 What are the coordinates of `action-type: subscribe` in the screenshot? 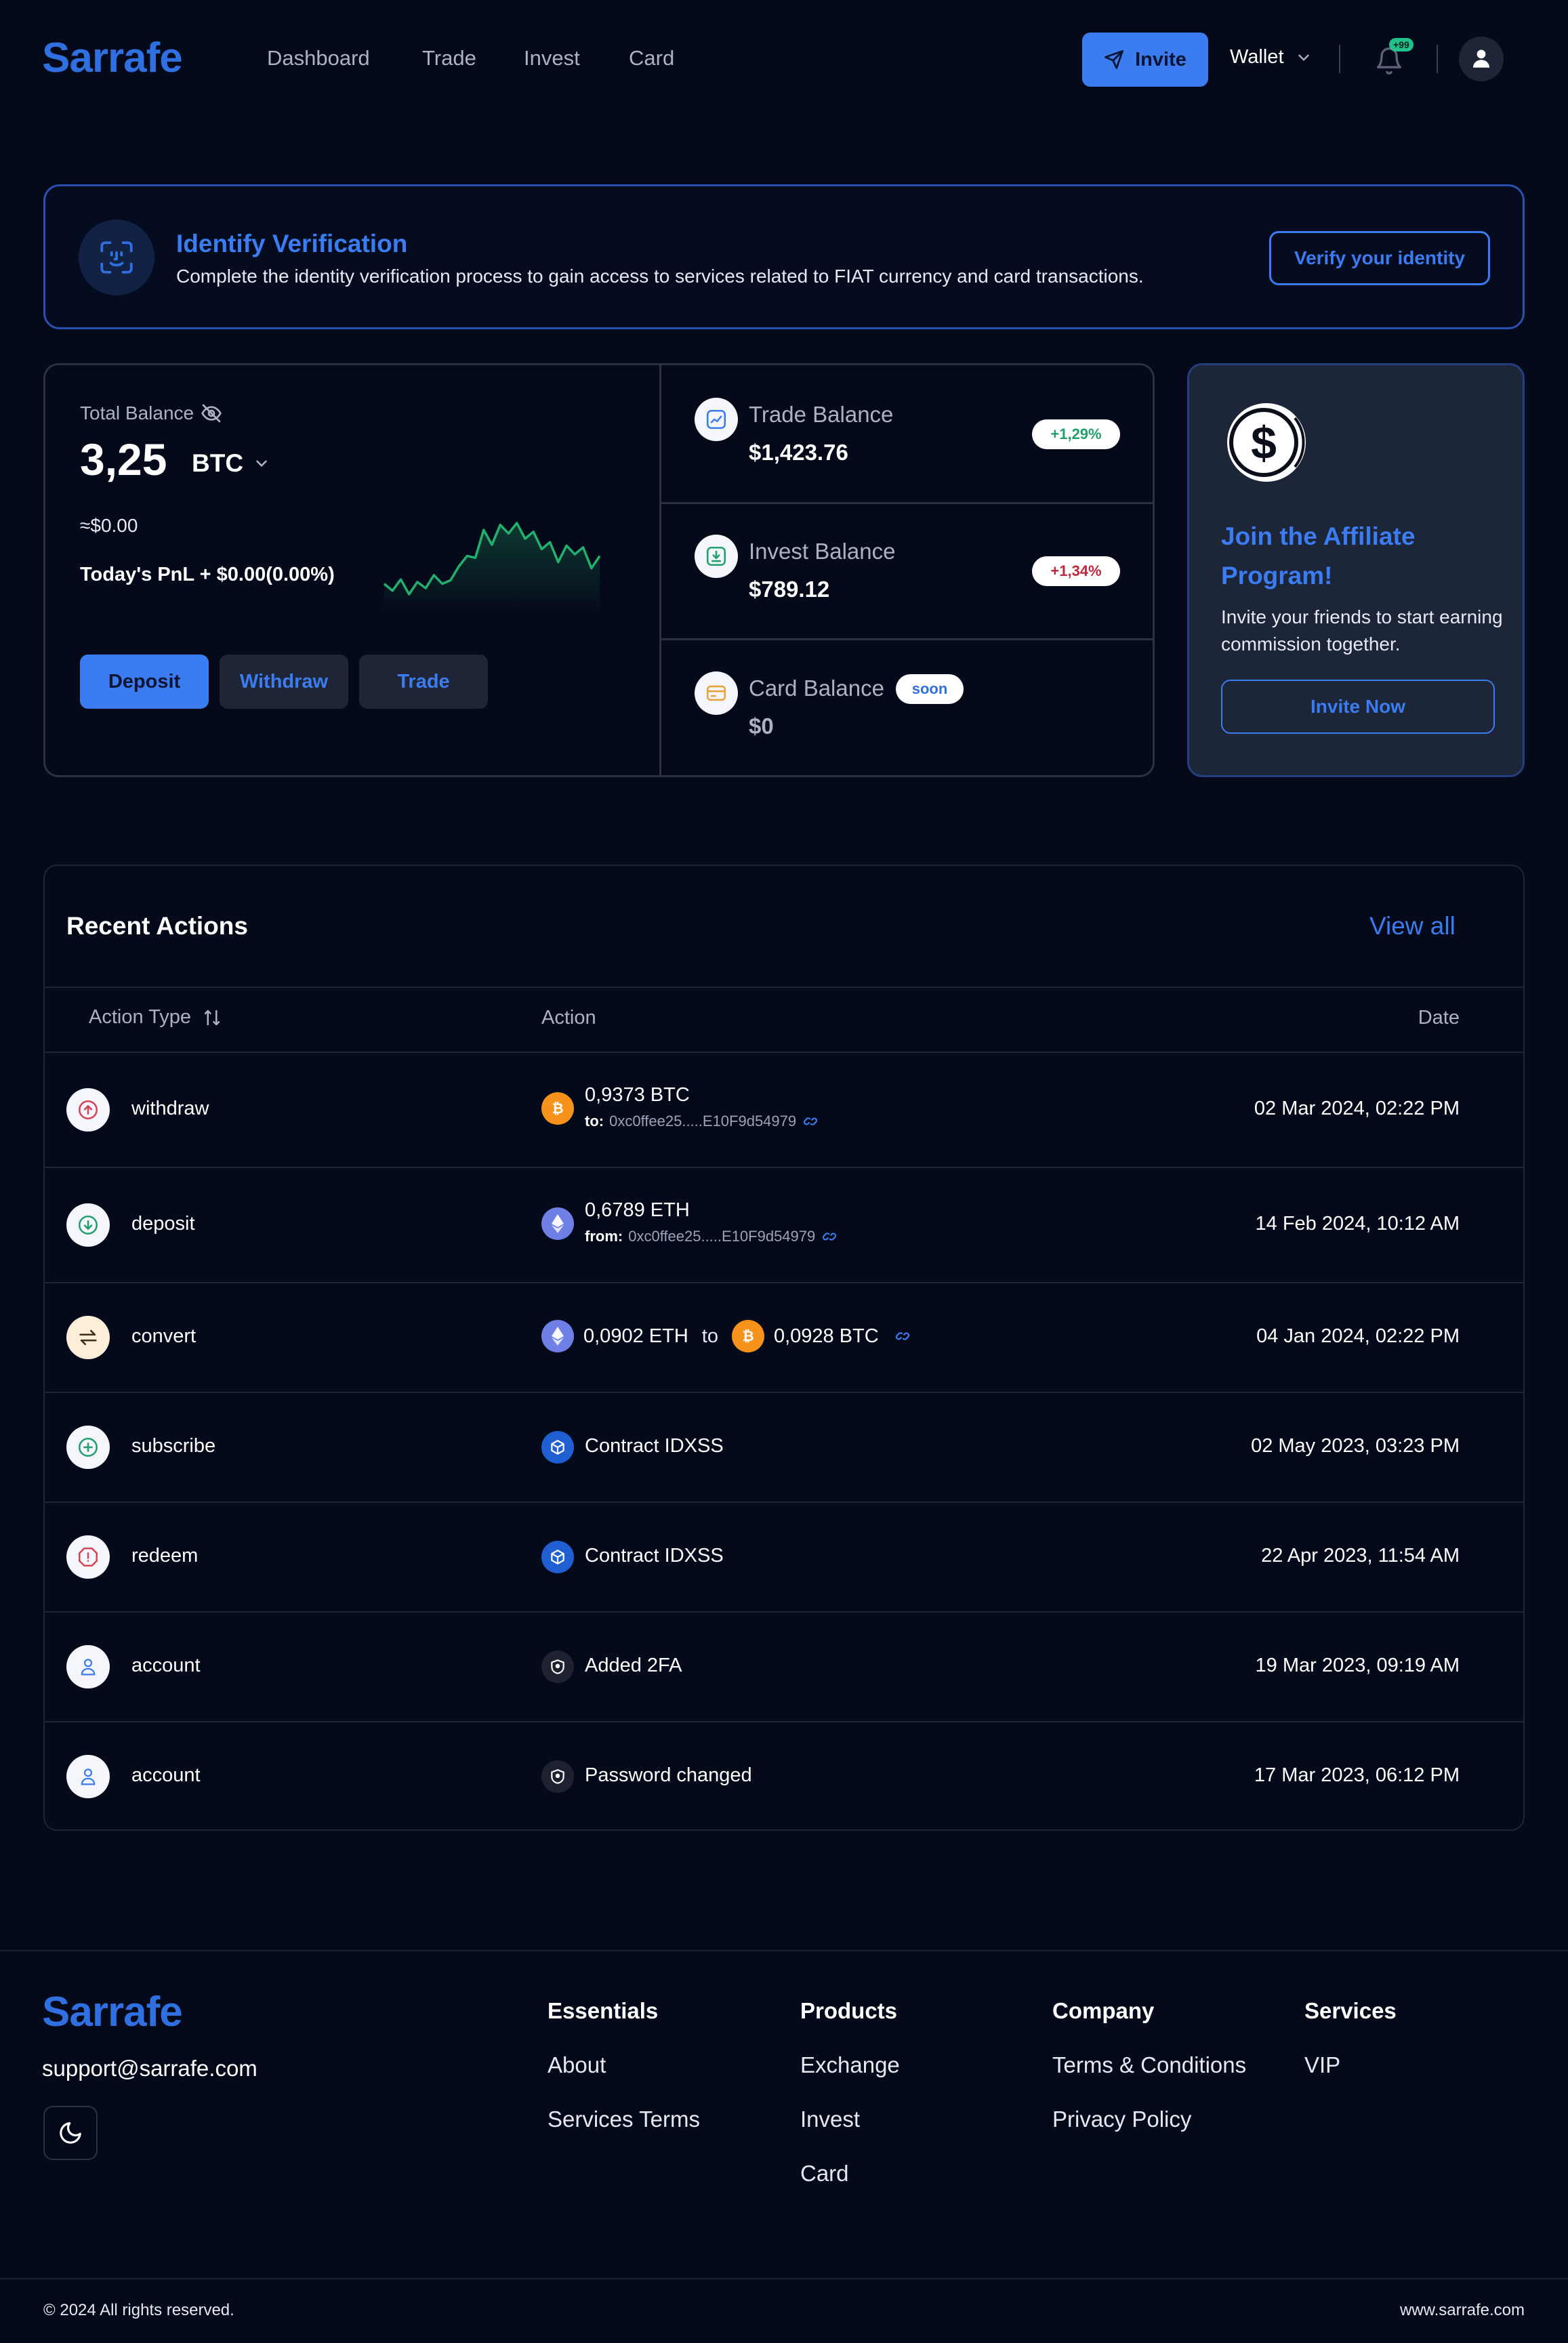 It's located at (173, 1446).